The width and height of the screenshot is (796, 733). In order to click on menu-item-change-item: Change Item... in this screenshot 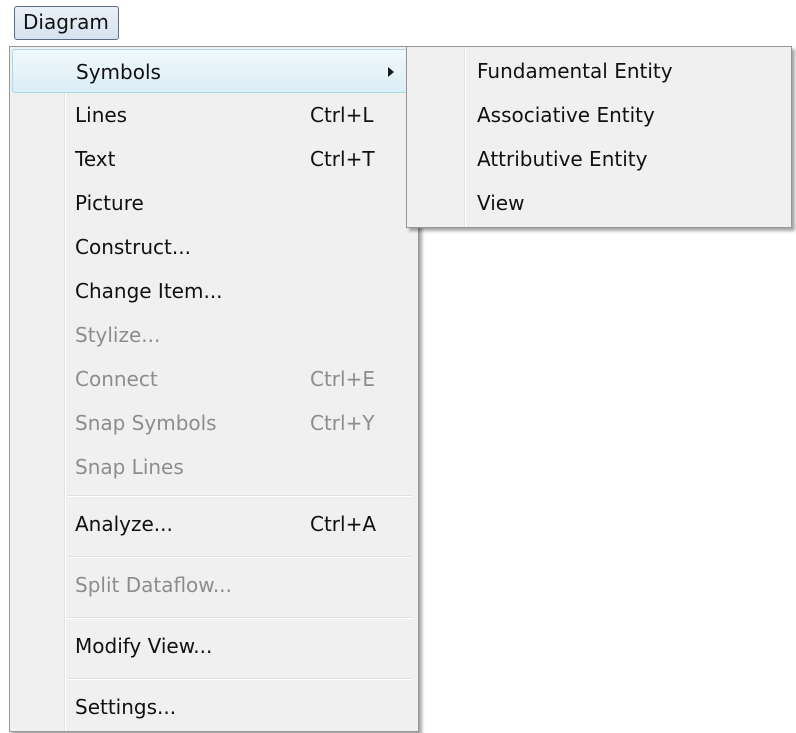, I will do `click(210, 291)`.